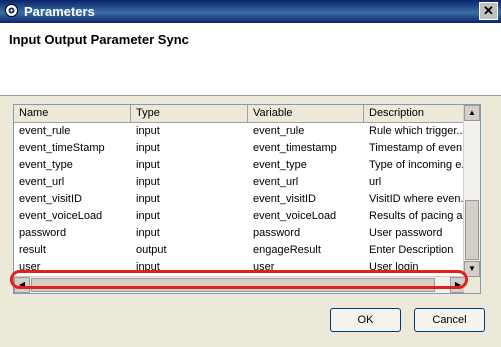 The image size is (501, 347). I want to click on arrow-left-icon: ◀, so click(22, 284).